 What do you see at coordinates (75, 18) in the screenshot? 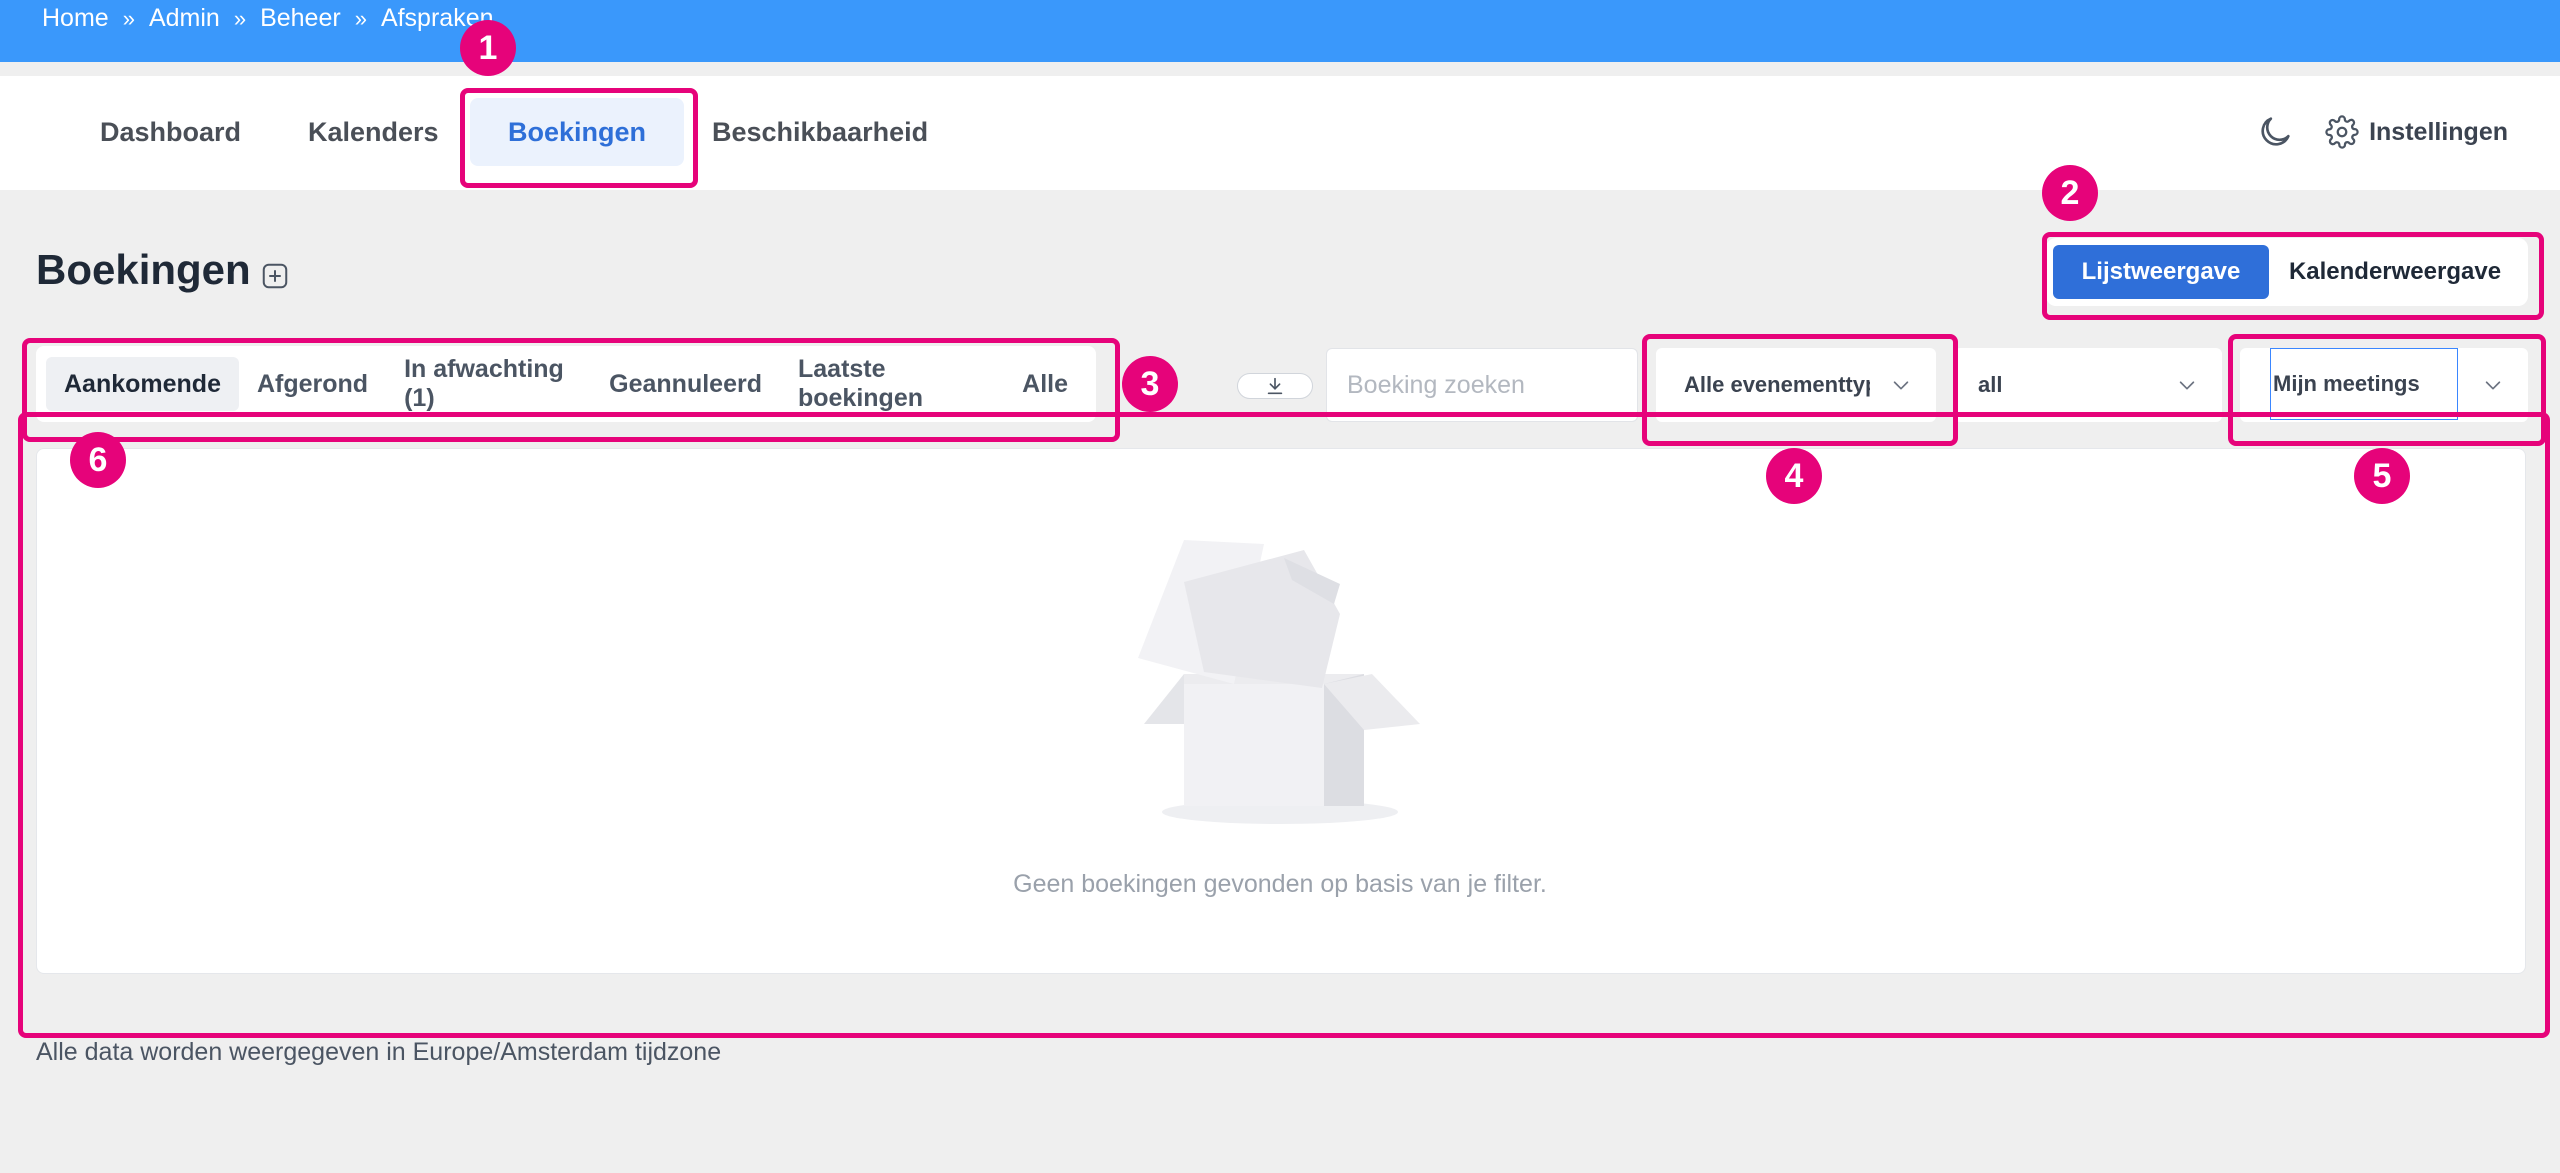
I see `breadcrumb-home: Home` at bounding box center [75, 18].